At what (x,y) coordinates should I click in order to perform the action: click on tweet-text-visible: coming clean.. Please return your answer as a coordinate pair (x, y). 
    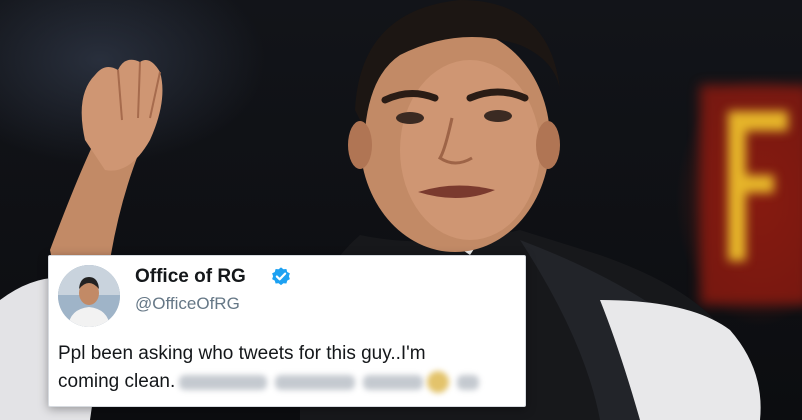
    Looking at the image, I should click on (117, 381).